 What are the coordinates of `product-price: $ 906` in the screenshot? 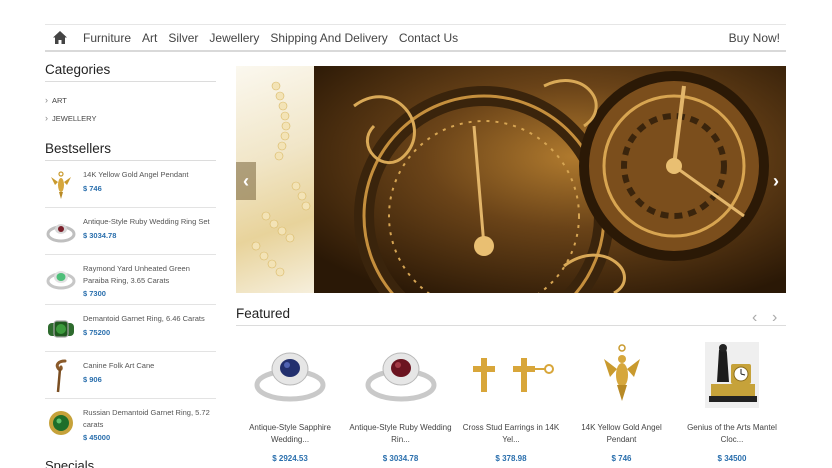 It's located at (92, 379).